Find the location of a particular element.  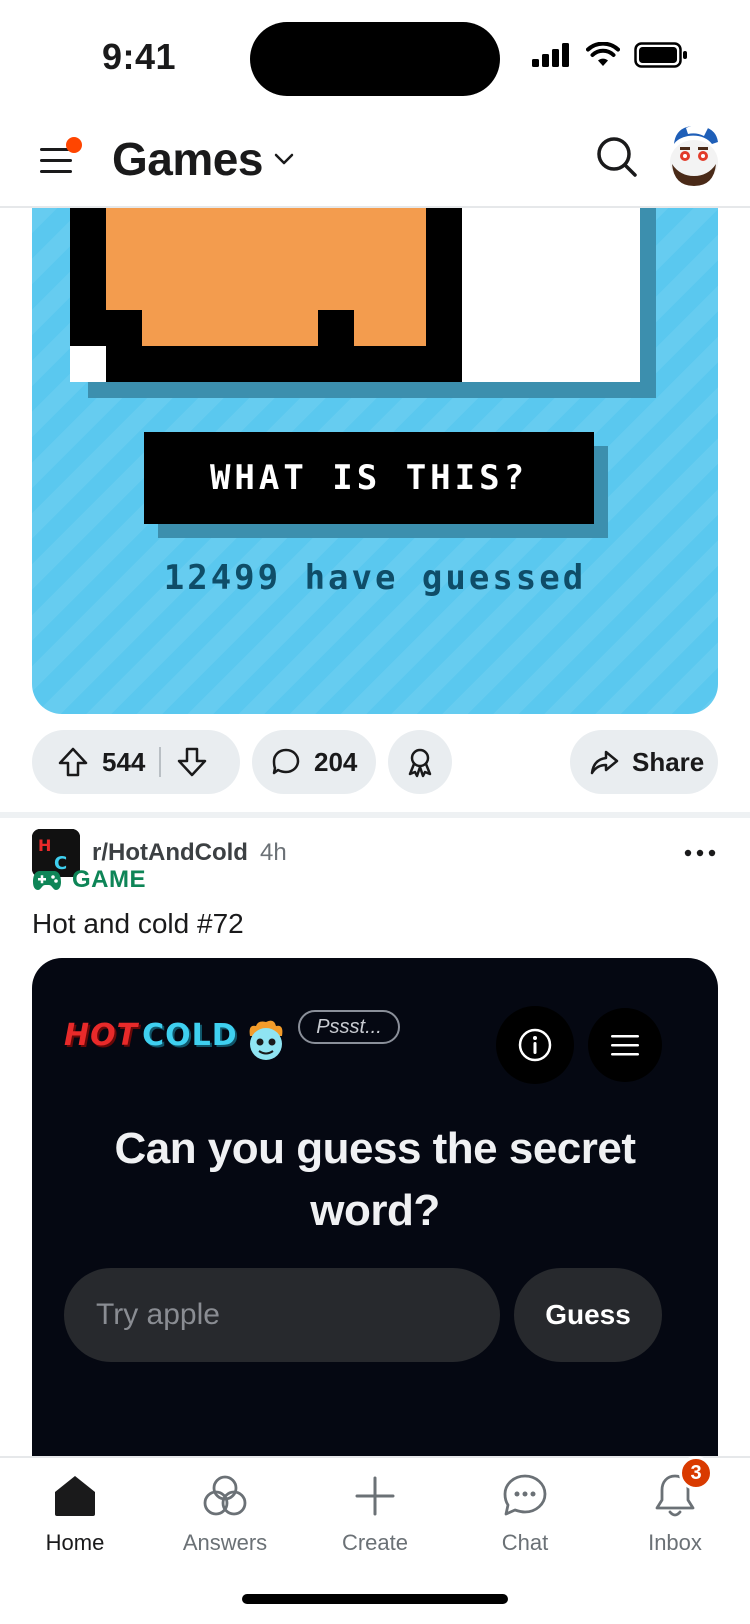

guess-button: Guess is located at coordinates (588, 1315).